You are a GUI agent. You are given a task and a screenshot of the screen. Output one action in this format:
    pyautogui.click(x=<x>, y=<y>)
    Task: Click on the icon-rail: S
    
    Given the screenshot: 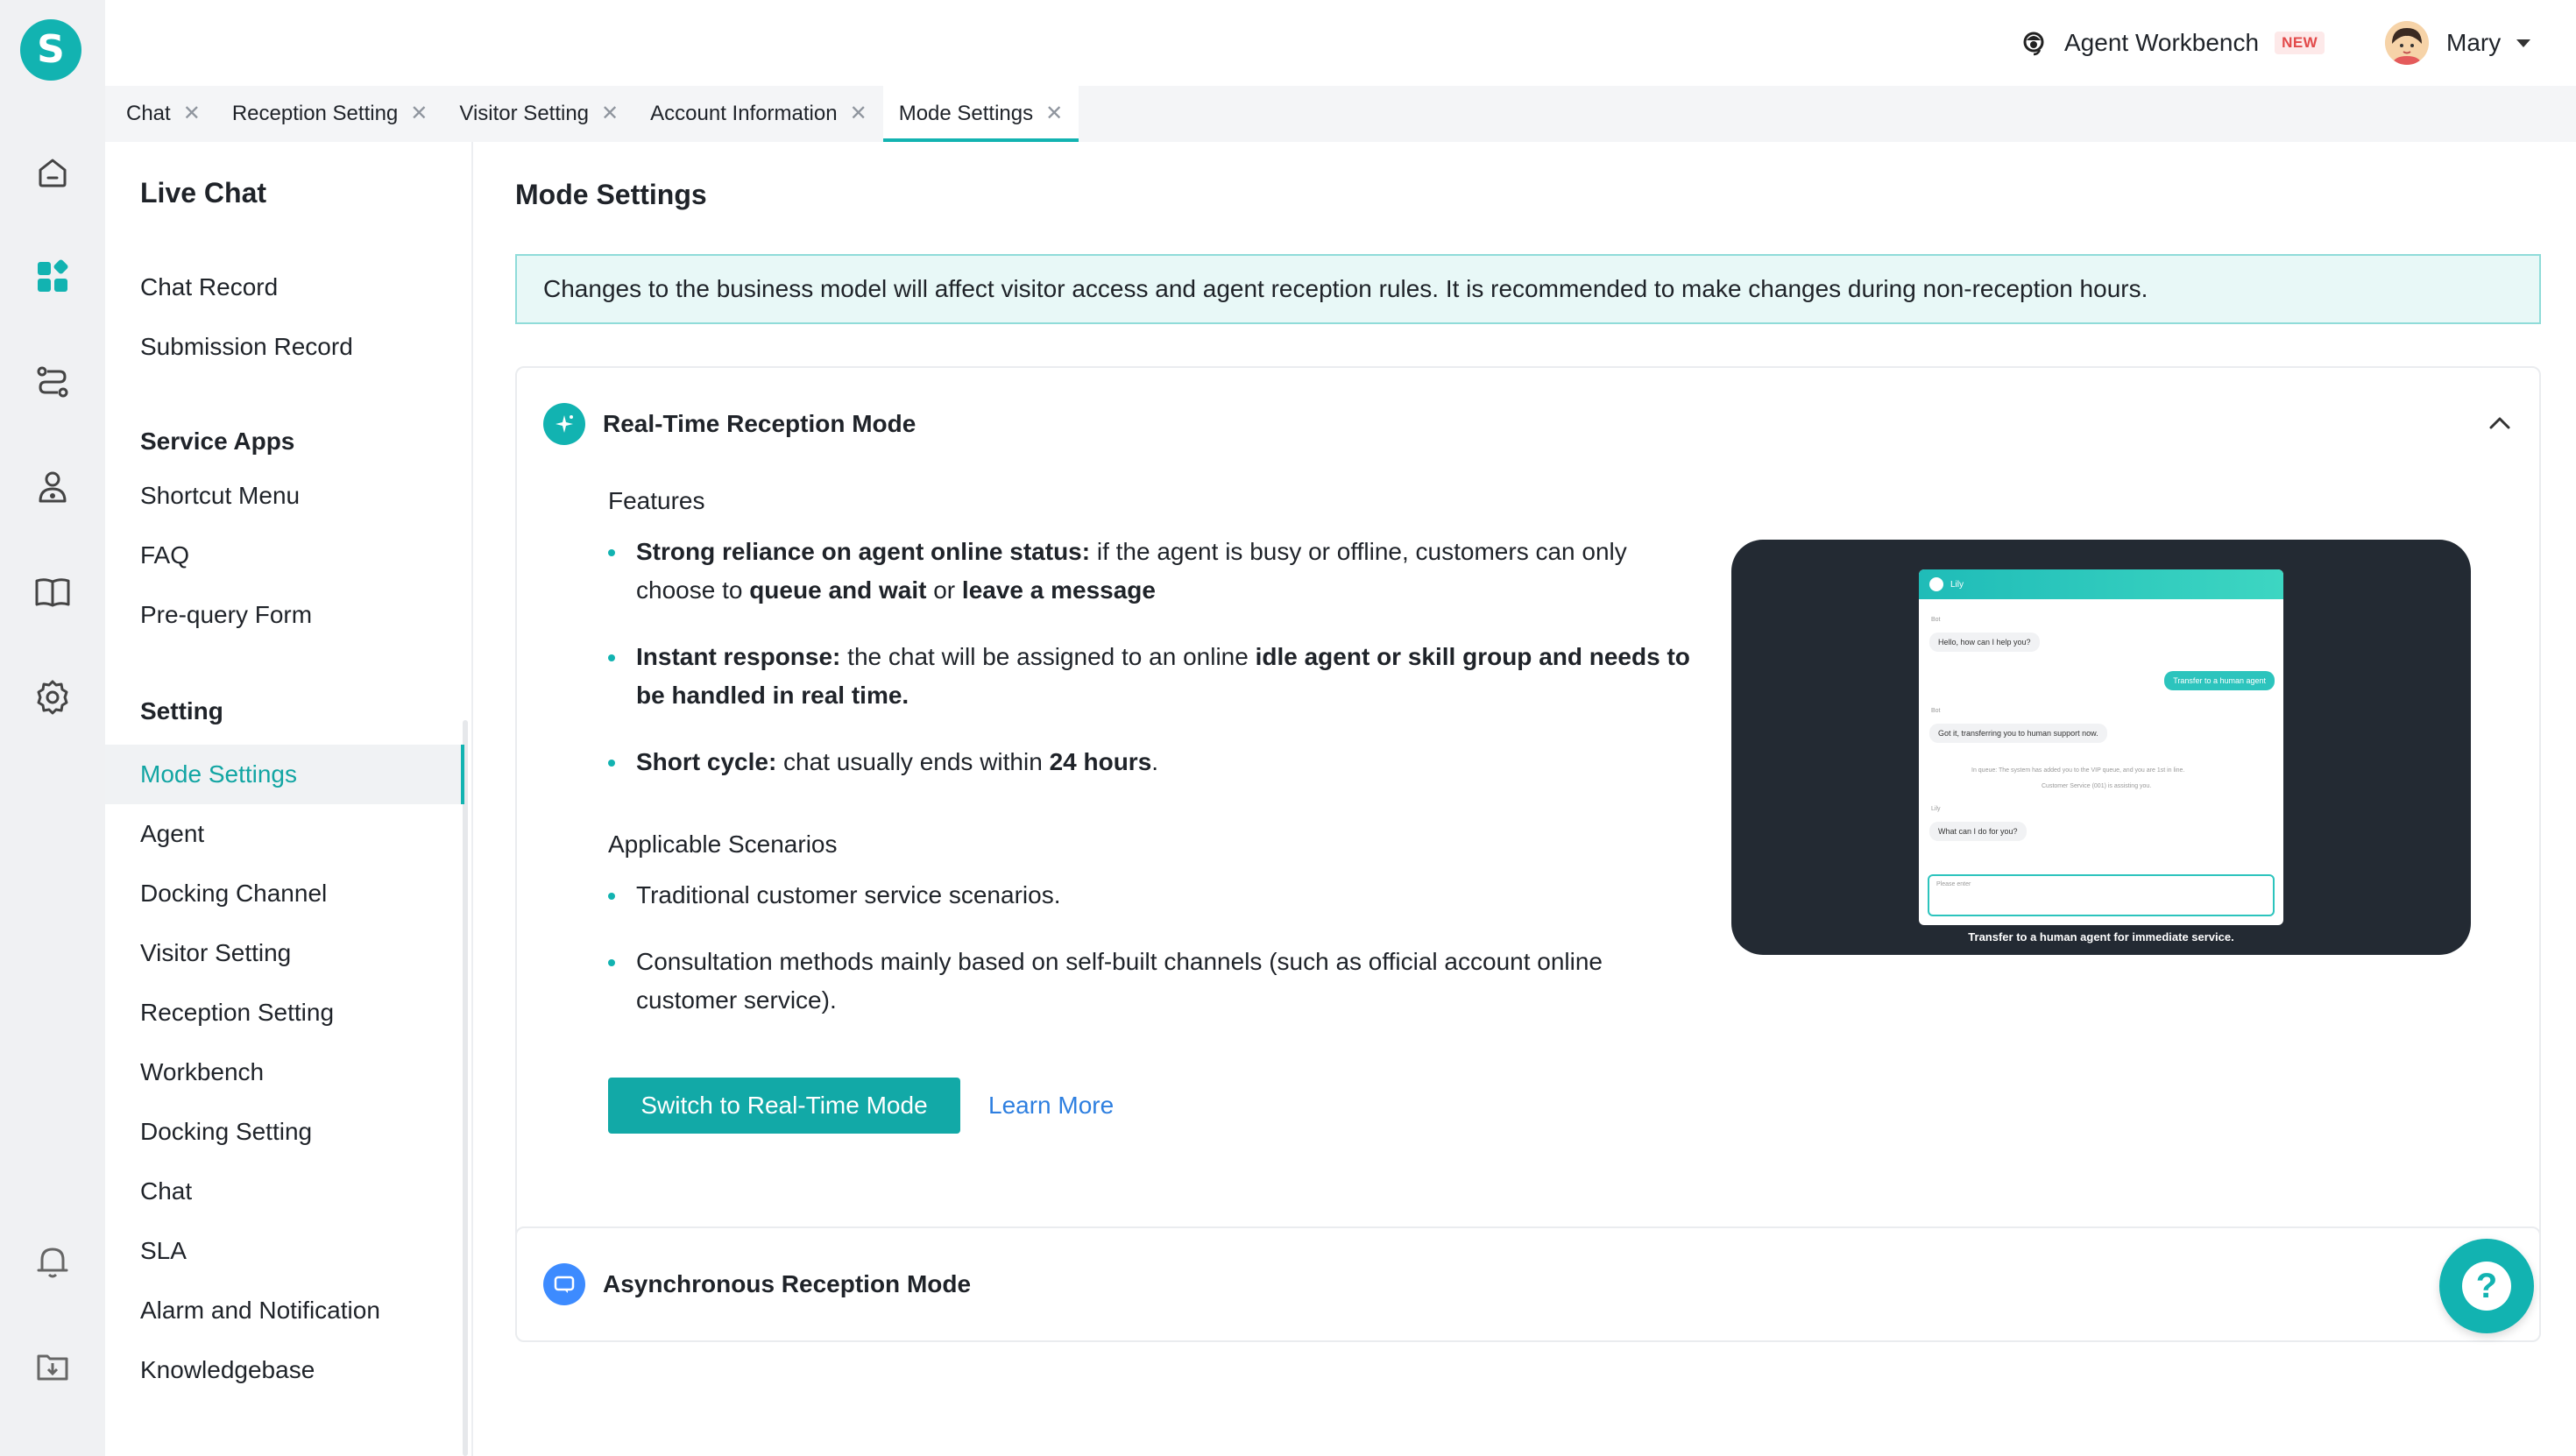 What is the action you would take?
    pyautogui.click(x=52, y=728)
    